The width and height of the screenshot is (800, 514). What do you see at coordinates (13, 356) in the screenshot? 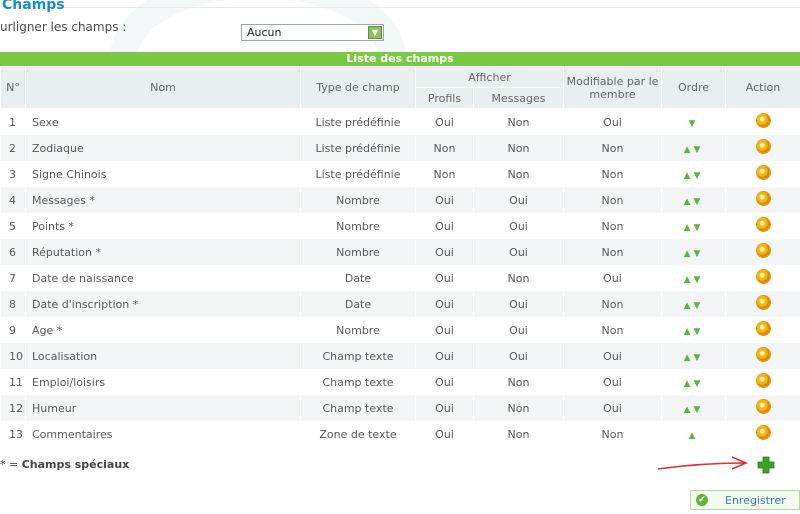
I see `row-num: 10` at bounding box center [13, 356].